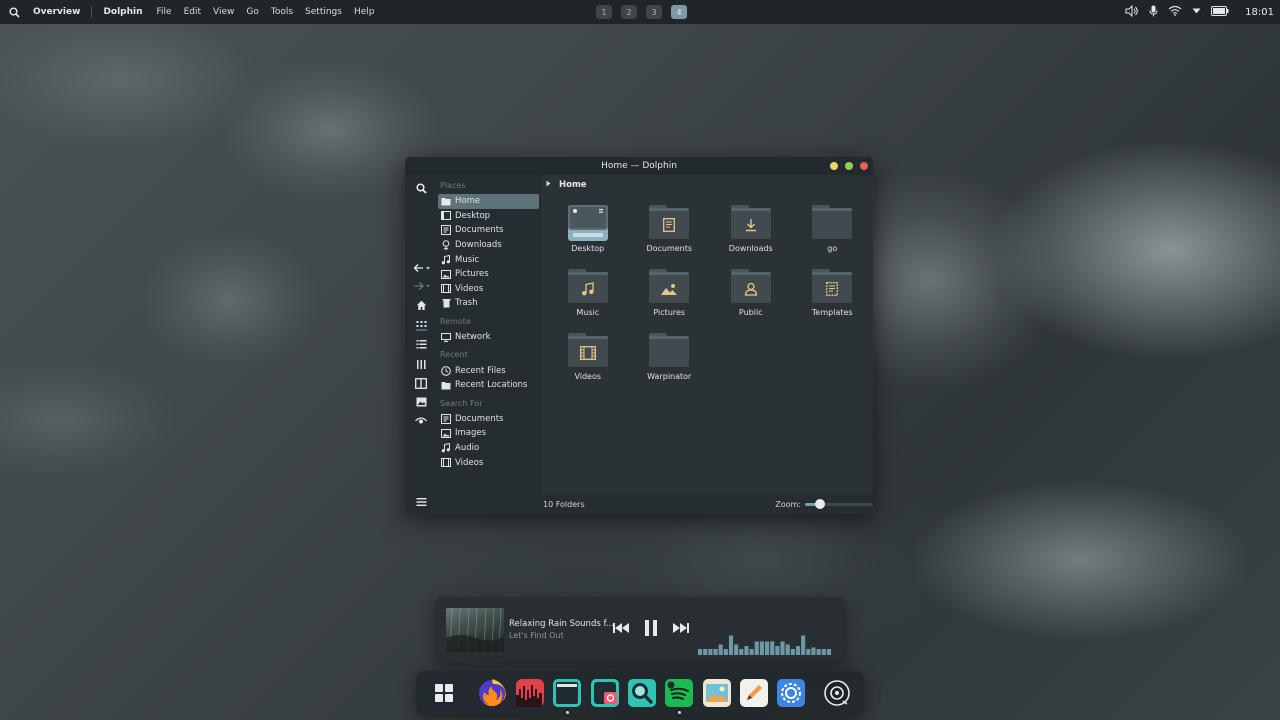 Image resolution: width=1280 pixels, height=720 pixels. I want to click on spotify-icon, so click(679, 693).